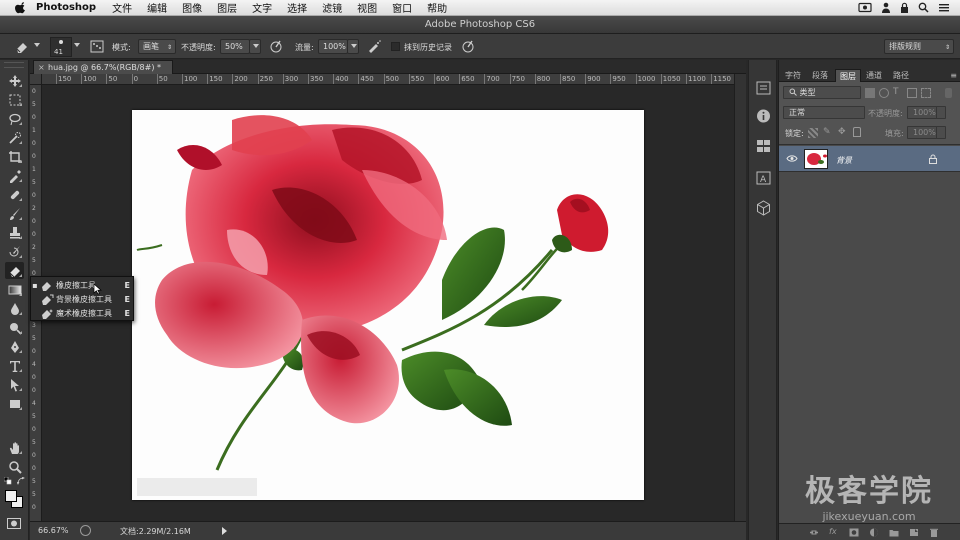 The image size is (960, 540). Describe the element at coordinates (843, 132) in the screenshot. I see `lock-position-icon: ✥` at that location.